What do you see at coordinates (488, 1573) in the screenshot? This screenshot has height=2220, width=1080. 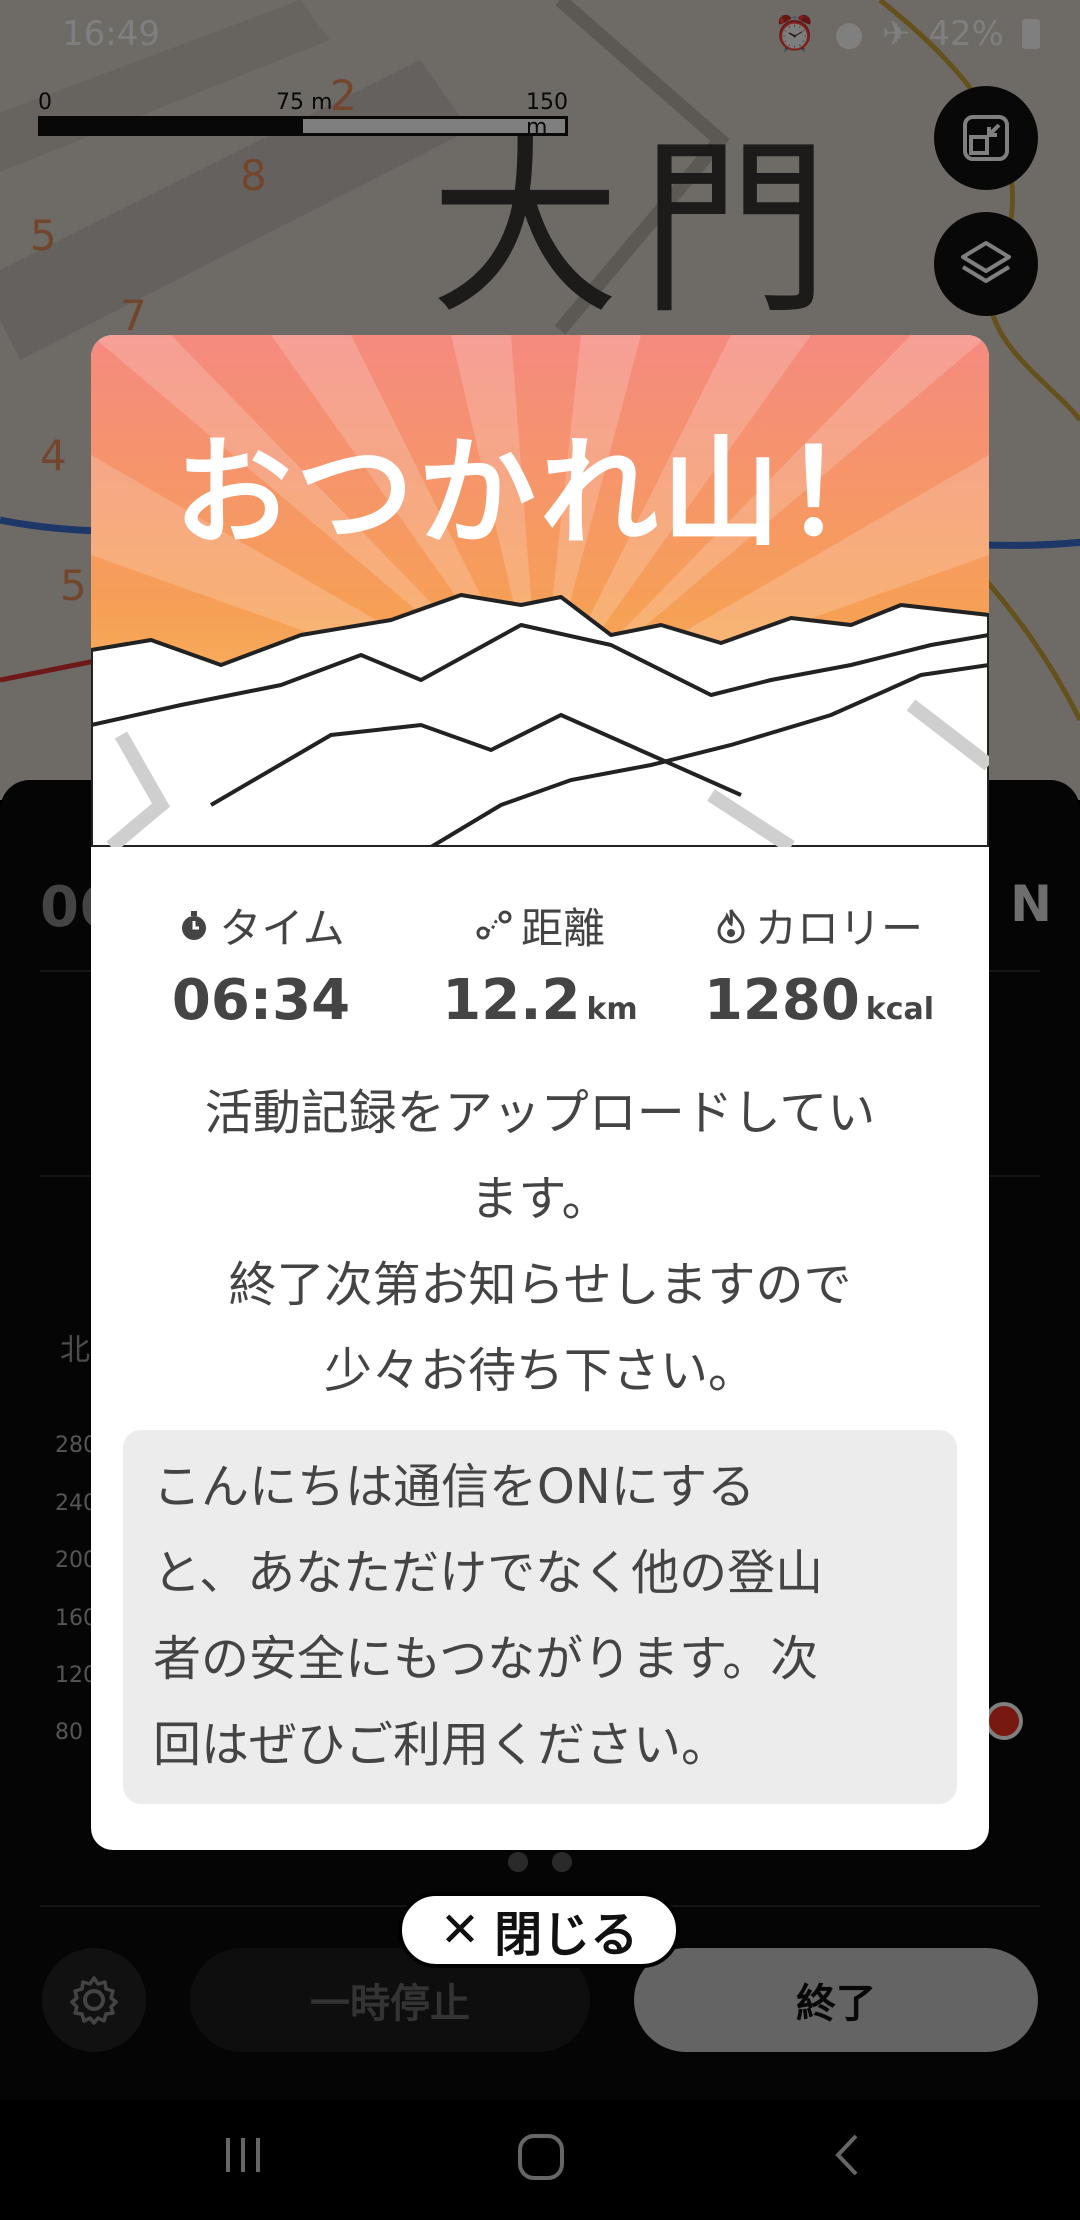 I see `notice-line: と、あなただけでなく他の登山` at bounding box center [488, 1573].